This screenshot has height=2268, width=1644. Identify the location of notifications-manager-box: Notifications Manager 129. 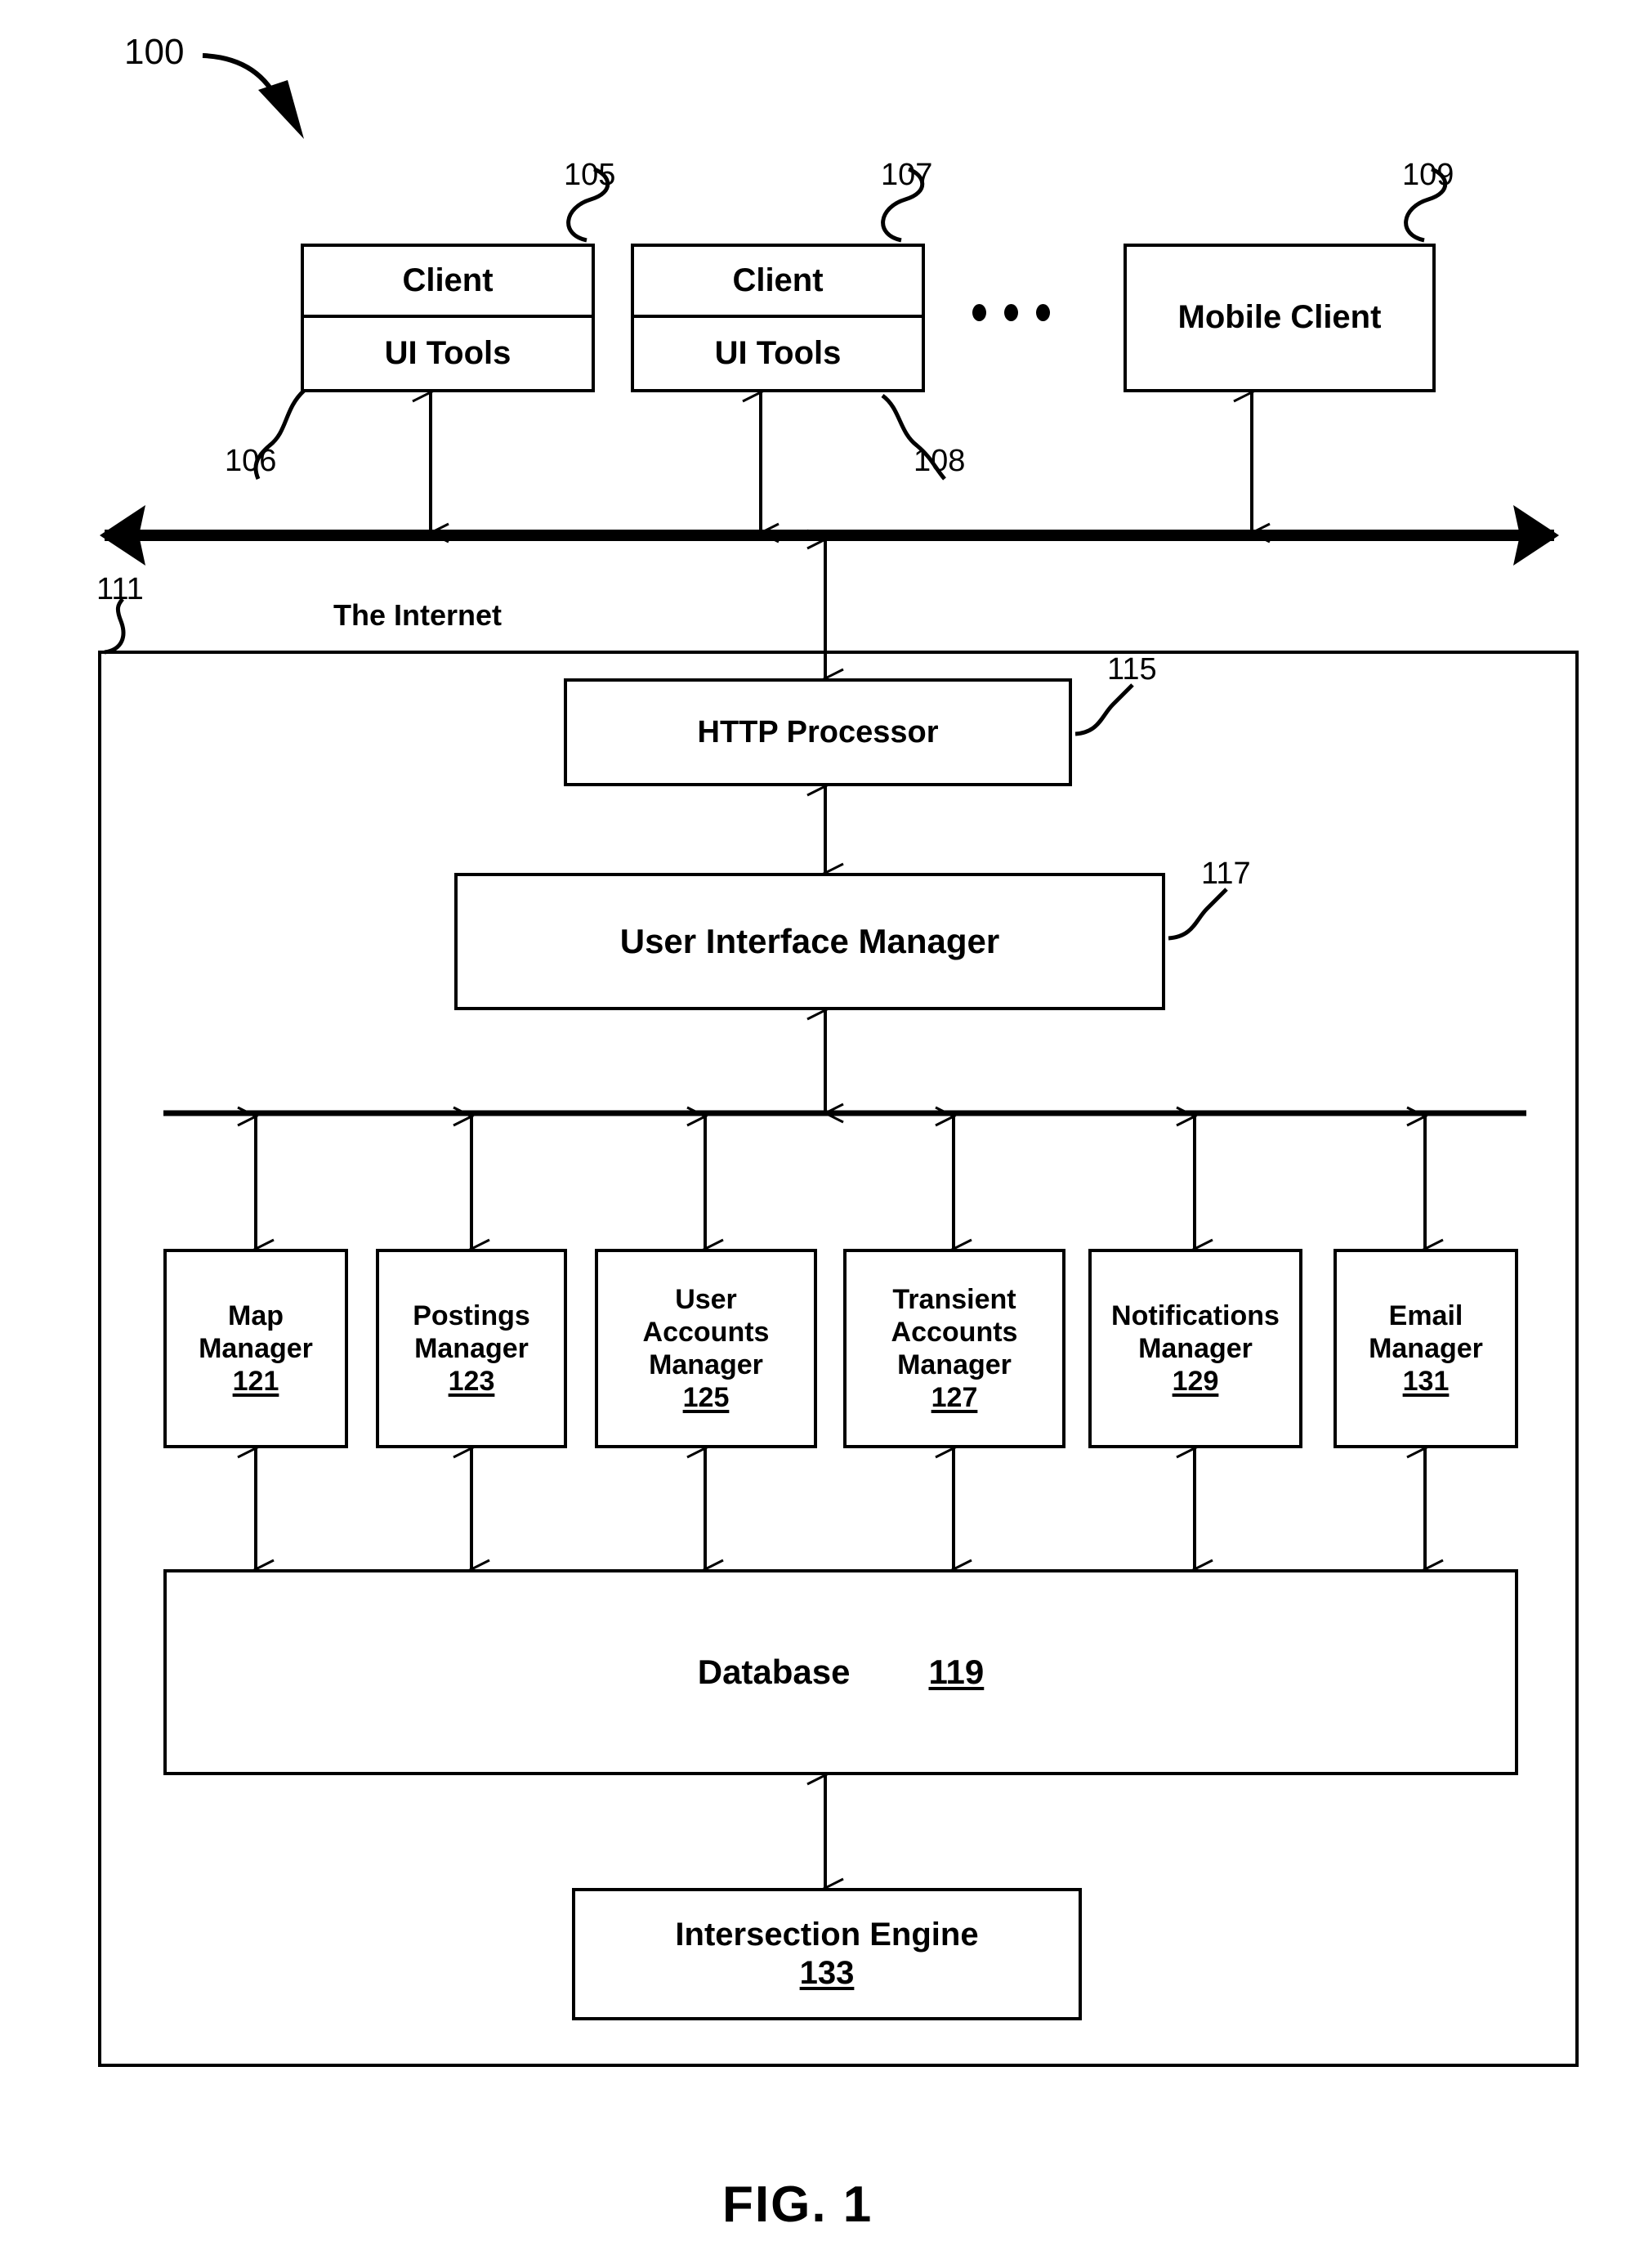
(1195, 1348).